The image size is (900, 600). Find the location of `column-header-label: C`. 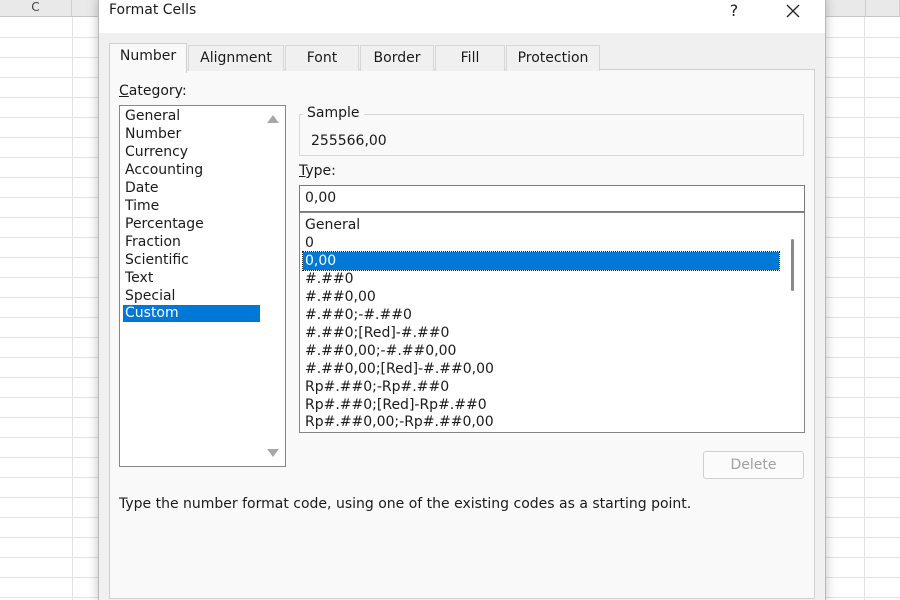

column-header-label: C is located at coordinates (35, 7).